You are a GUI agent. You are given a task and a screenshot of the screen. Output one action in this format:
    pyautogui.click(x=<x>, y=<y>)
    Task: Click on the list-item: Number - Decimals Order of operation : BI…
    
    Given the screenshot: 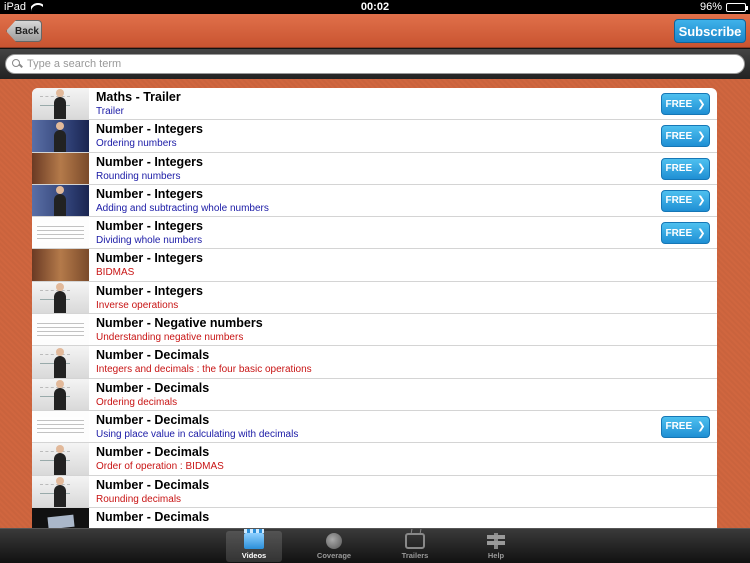 What is the action you would take?
    pyautogui.click(x=374, y=459)
    